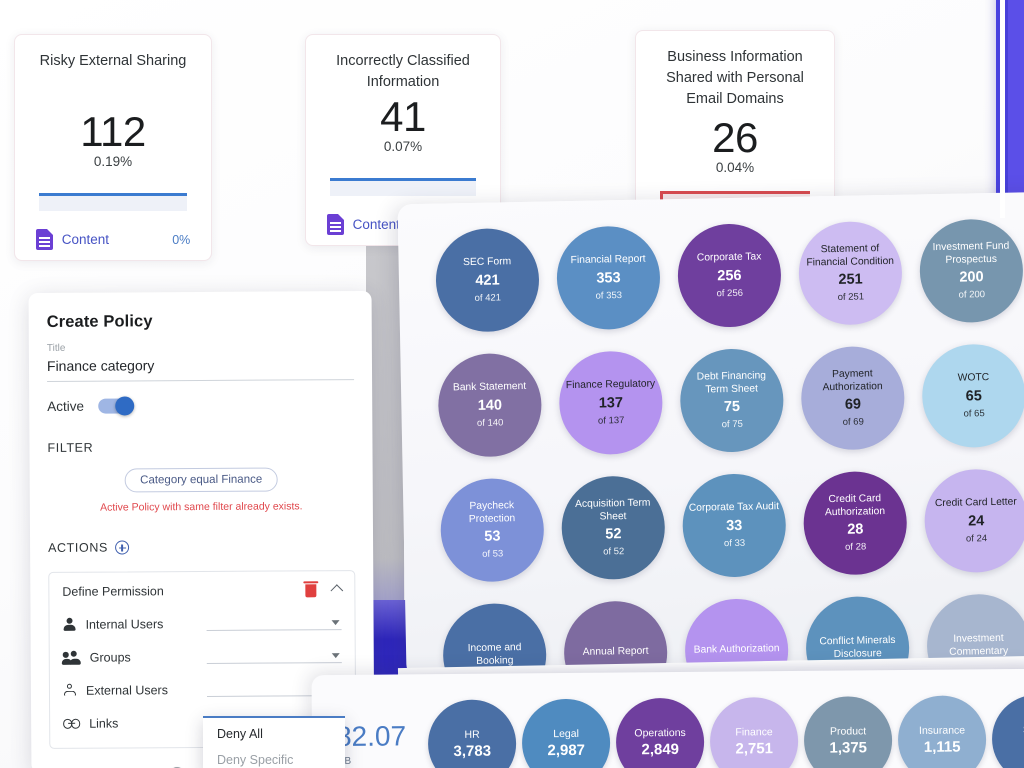  Describe the element at coordinates (116, 406) in the screenshot. I see `active-toggle` at that location.